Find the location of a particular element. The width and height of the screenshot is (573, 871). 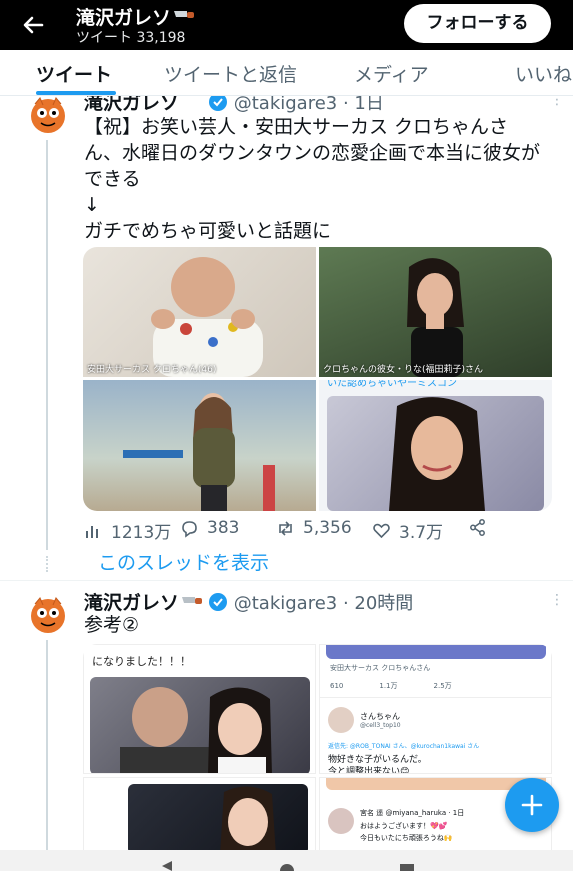

media-photo-2: クロちゃんの彼女・りな(福田莉子)さん is located at coordinates (435, 312).